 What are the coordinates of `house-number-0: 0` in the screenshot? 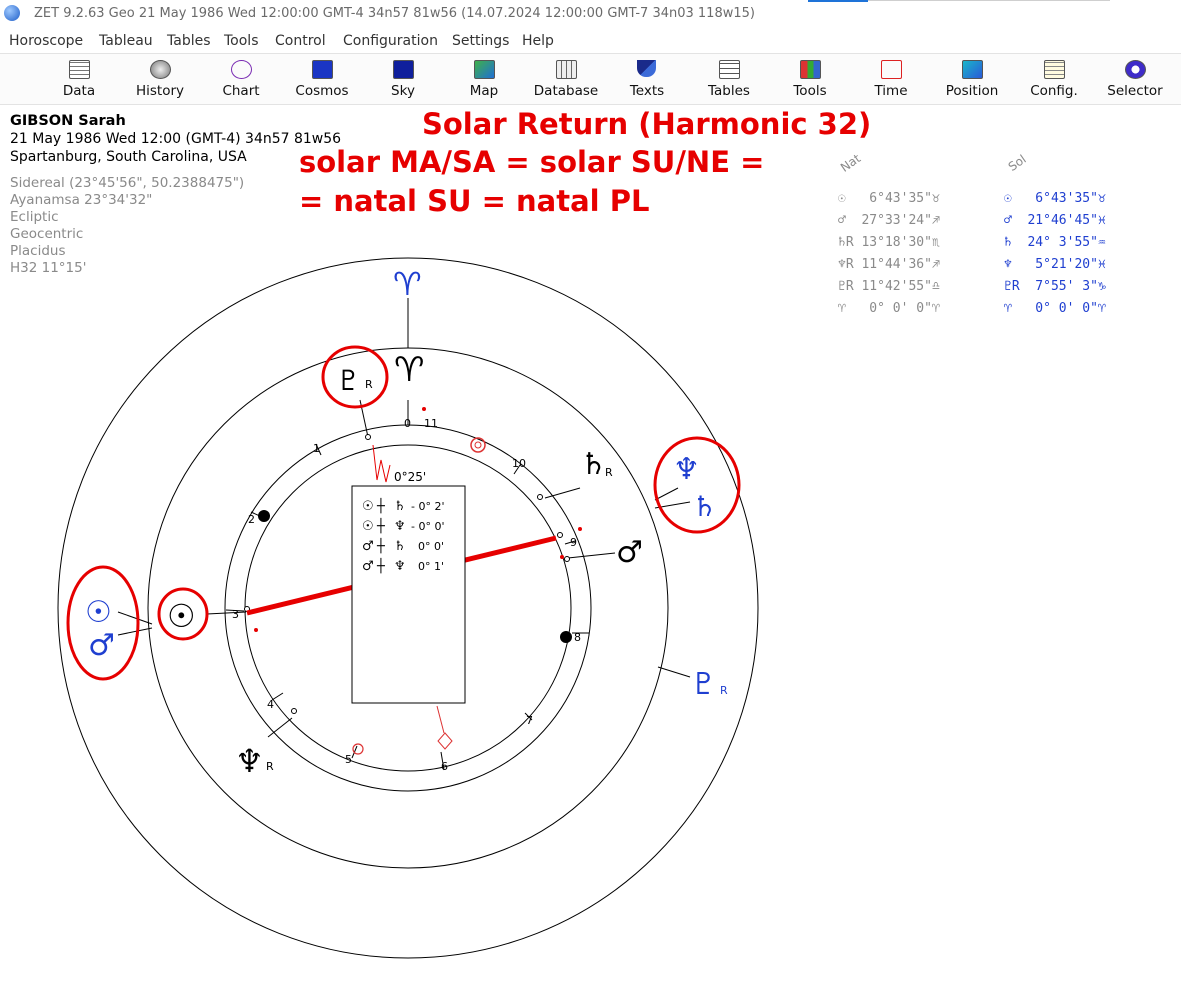 It's located at (407, 423).